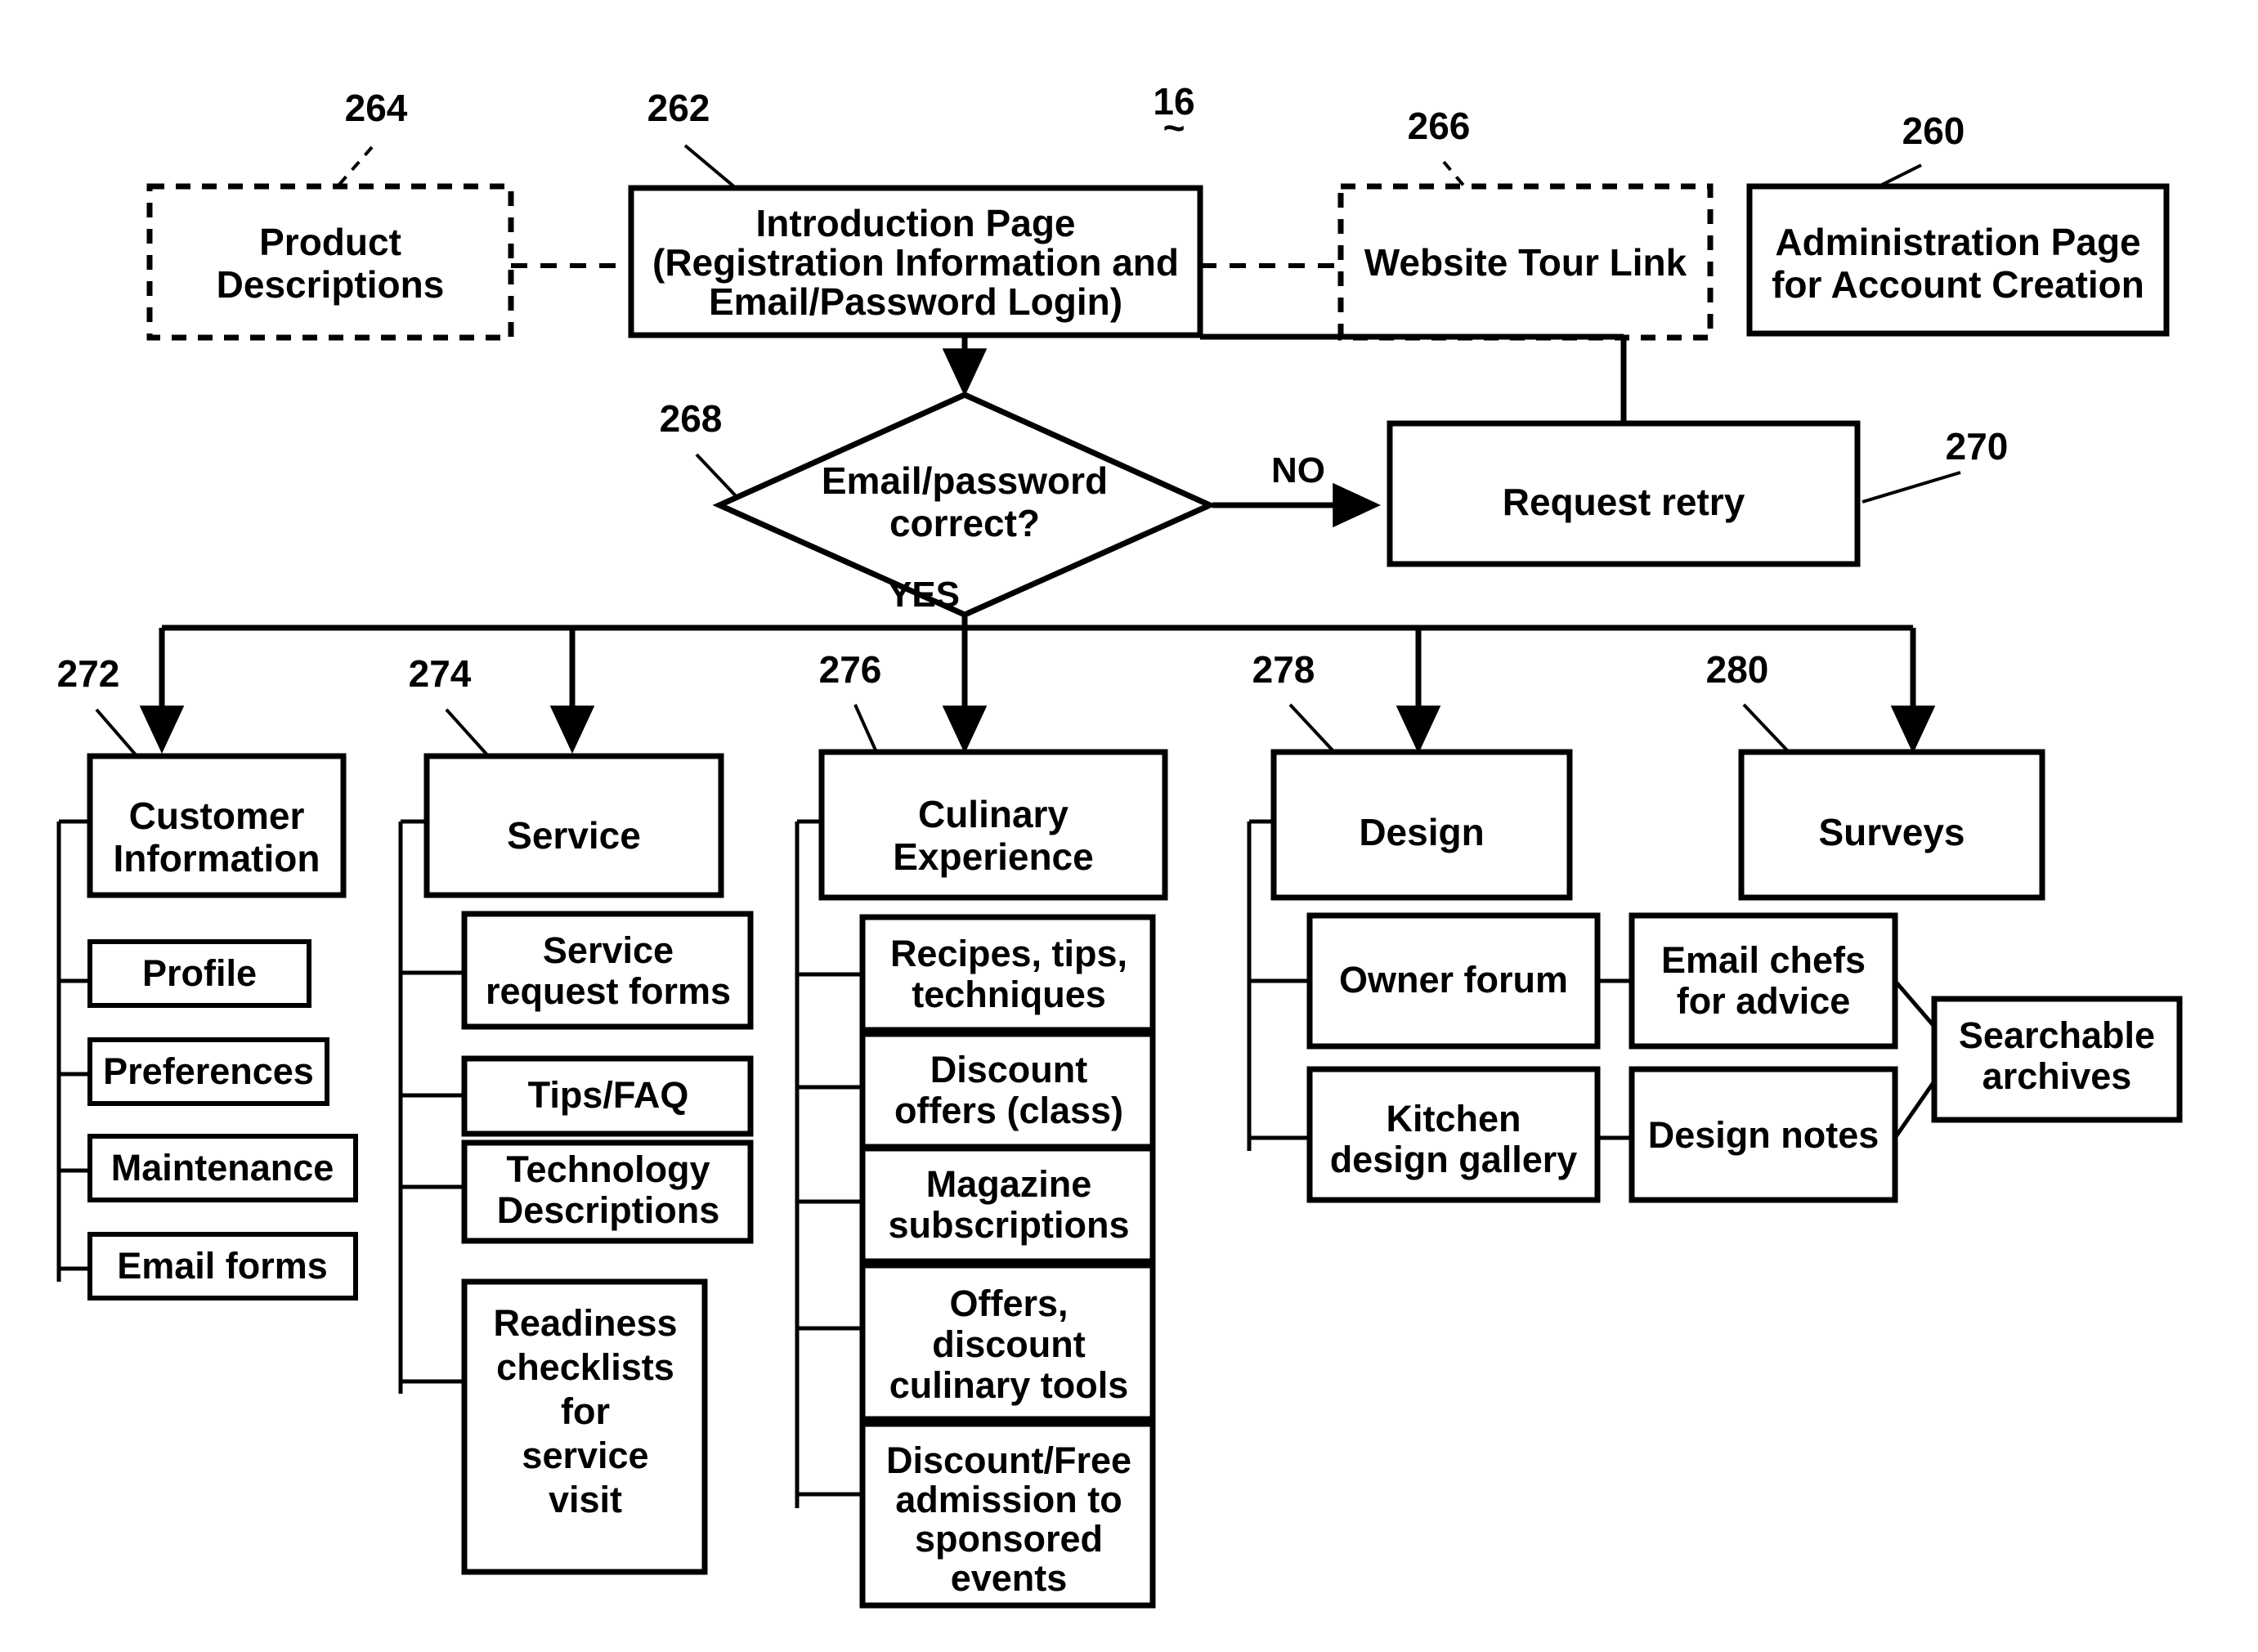 The width and height of the screenshot is (2258, 1652). Describe the element at coordinates (1009, 1539) in the screenshot. I see `cul-admission-label-line-3: sponsored` at that location.